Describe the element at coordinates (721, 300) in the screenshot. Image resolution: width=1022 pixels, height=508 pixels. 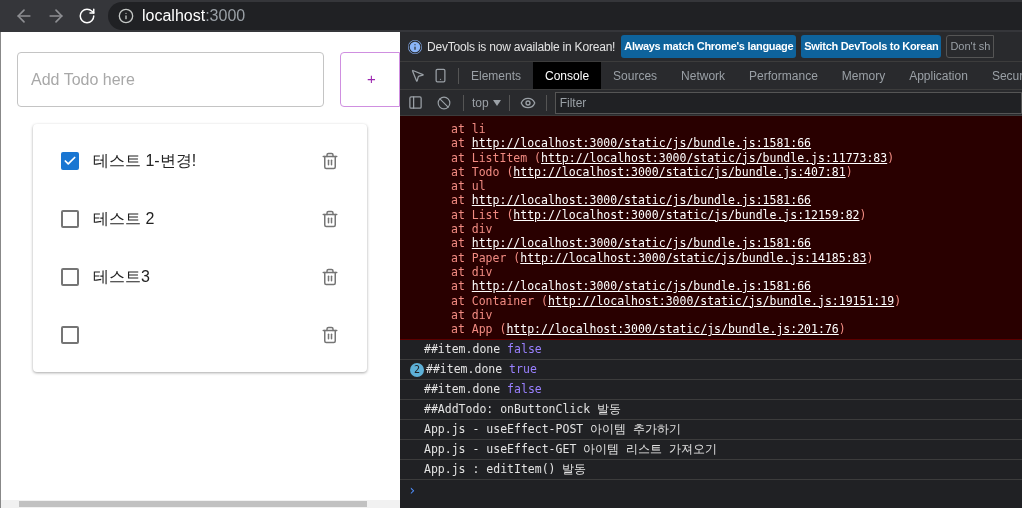
I see `stack-link: http://localhost:3000/static/js/bundle.js:19151:19` at that location.